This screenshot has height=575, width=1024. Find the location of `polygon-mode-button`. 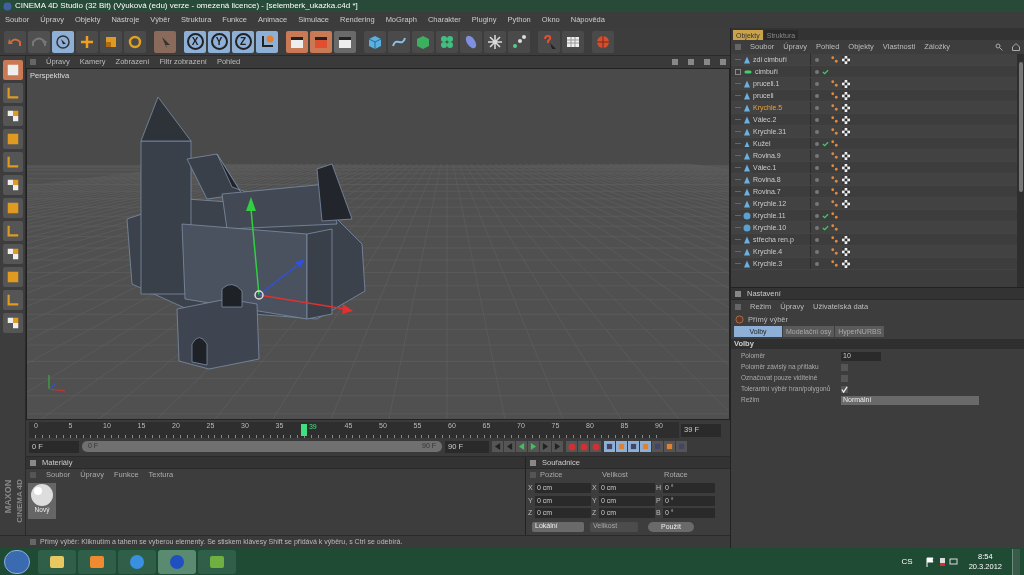

polygon-mode-button is located at coordinates (12, 208).